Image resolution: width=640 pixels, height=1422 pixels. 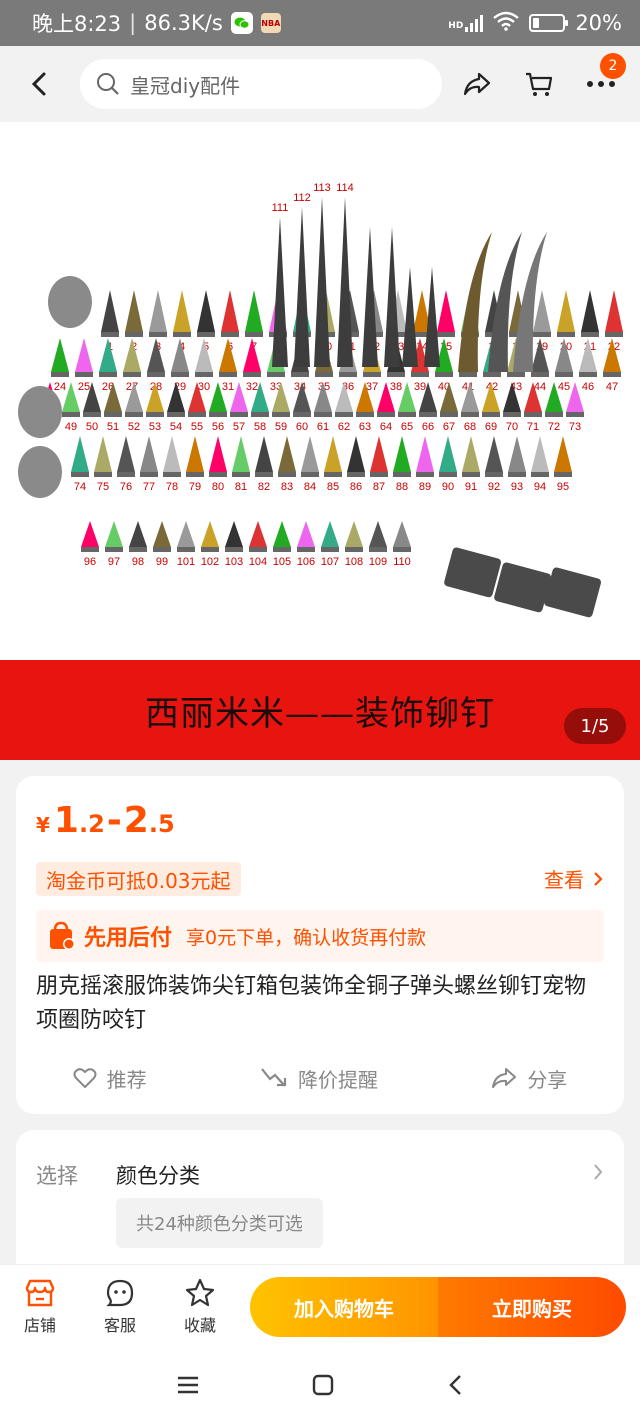 What do you see at coordinates (138, 879) in the screenshot?
I see `coin-discount-tag: 淘金币可抵0.03元起` at bounding box center [138, 879].